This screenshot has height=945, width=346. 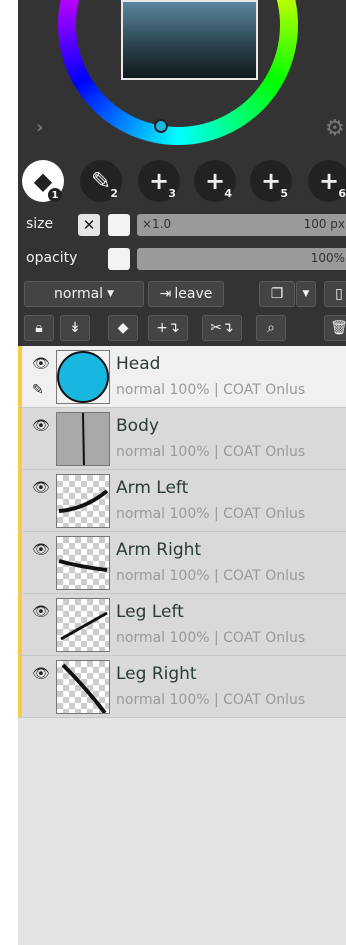 What do you see at coordinates (338, 328) in the screenshot?
I see `trash-icon: 🗑︎` at bounding box center [338, 328].